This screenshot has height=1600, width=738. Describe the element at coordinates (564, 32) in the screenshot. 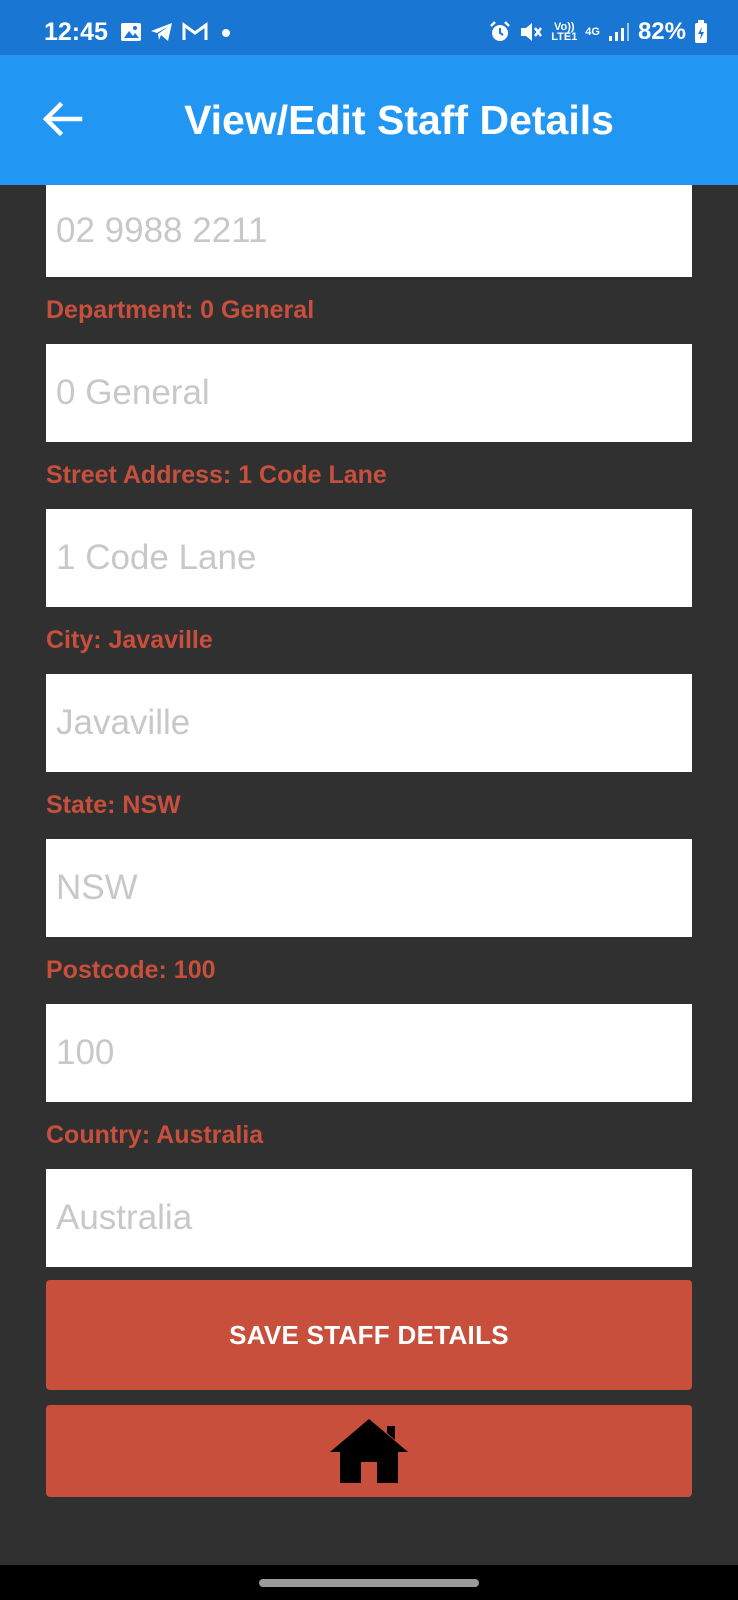

I see `volte-indicator: Vo)) LTE1` at that location.